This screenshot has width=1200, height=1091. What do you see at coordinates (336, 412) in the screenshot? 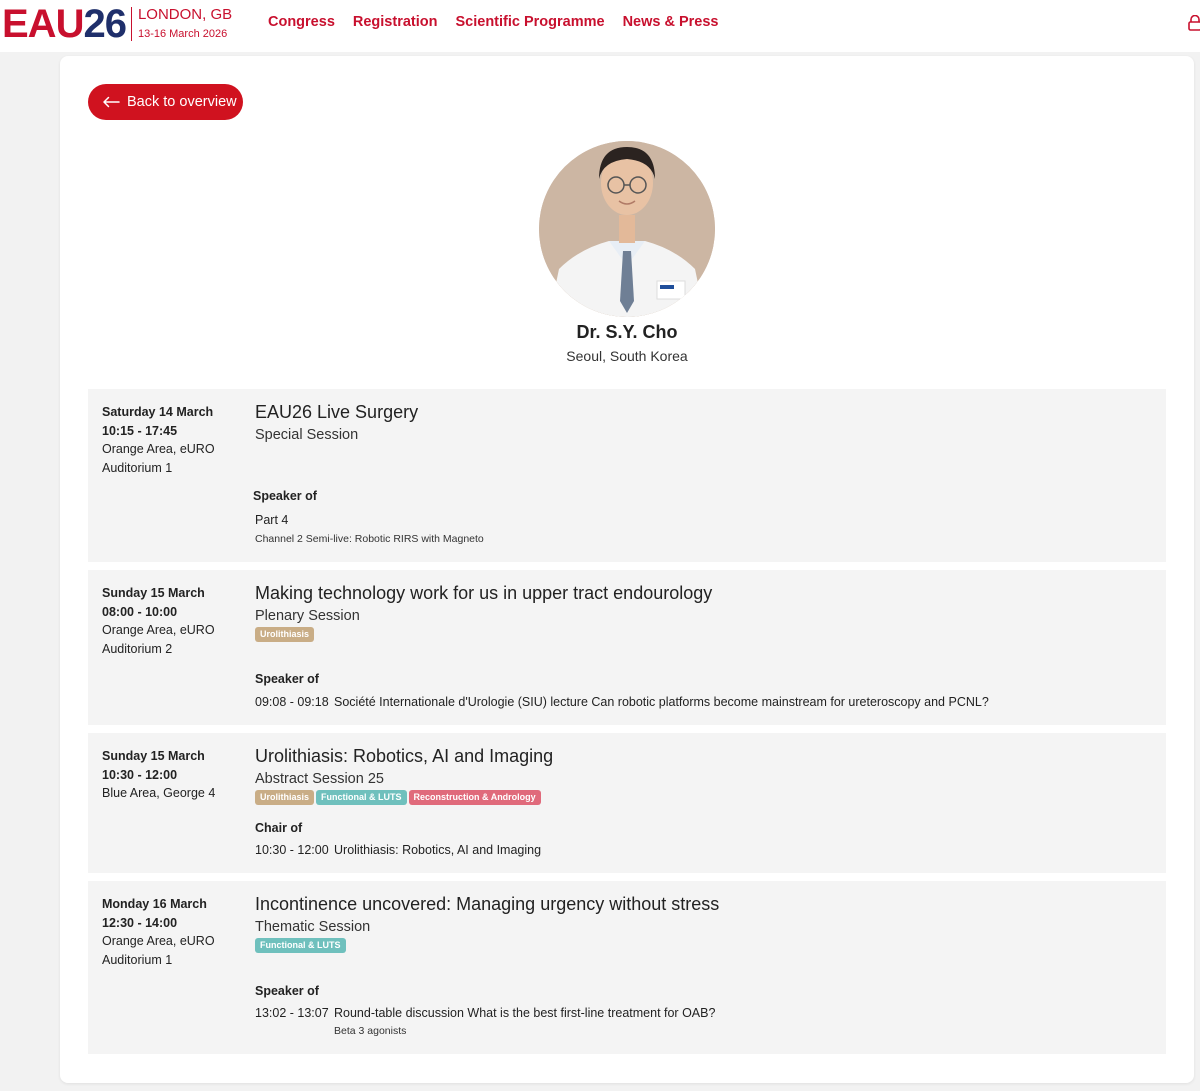
I see `session-title: EAU26 Live Surgery` at bounding box center [336, 412].